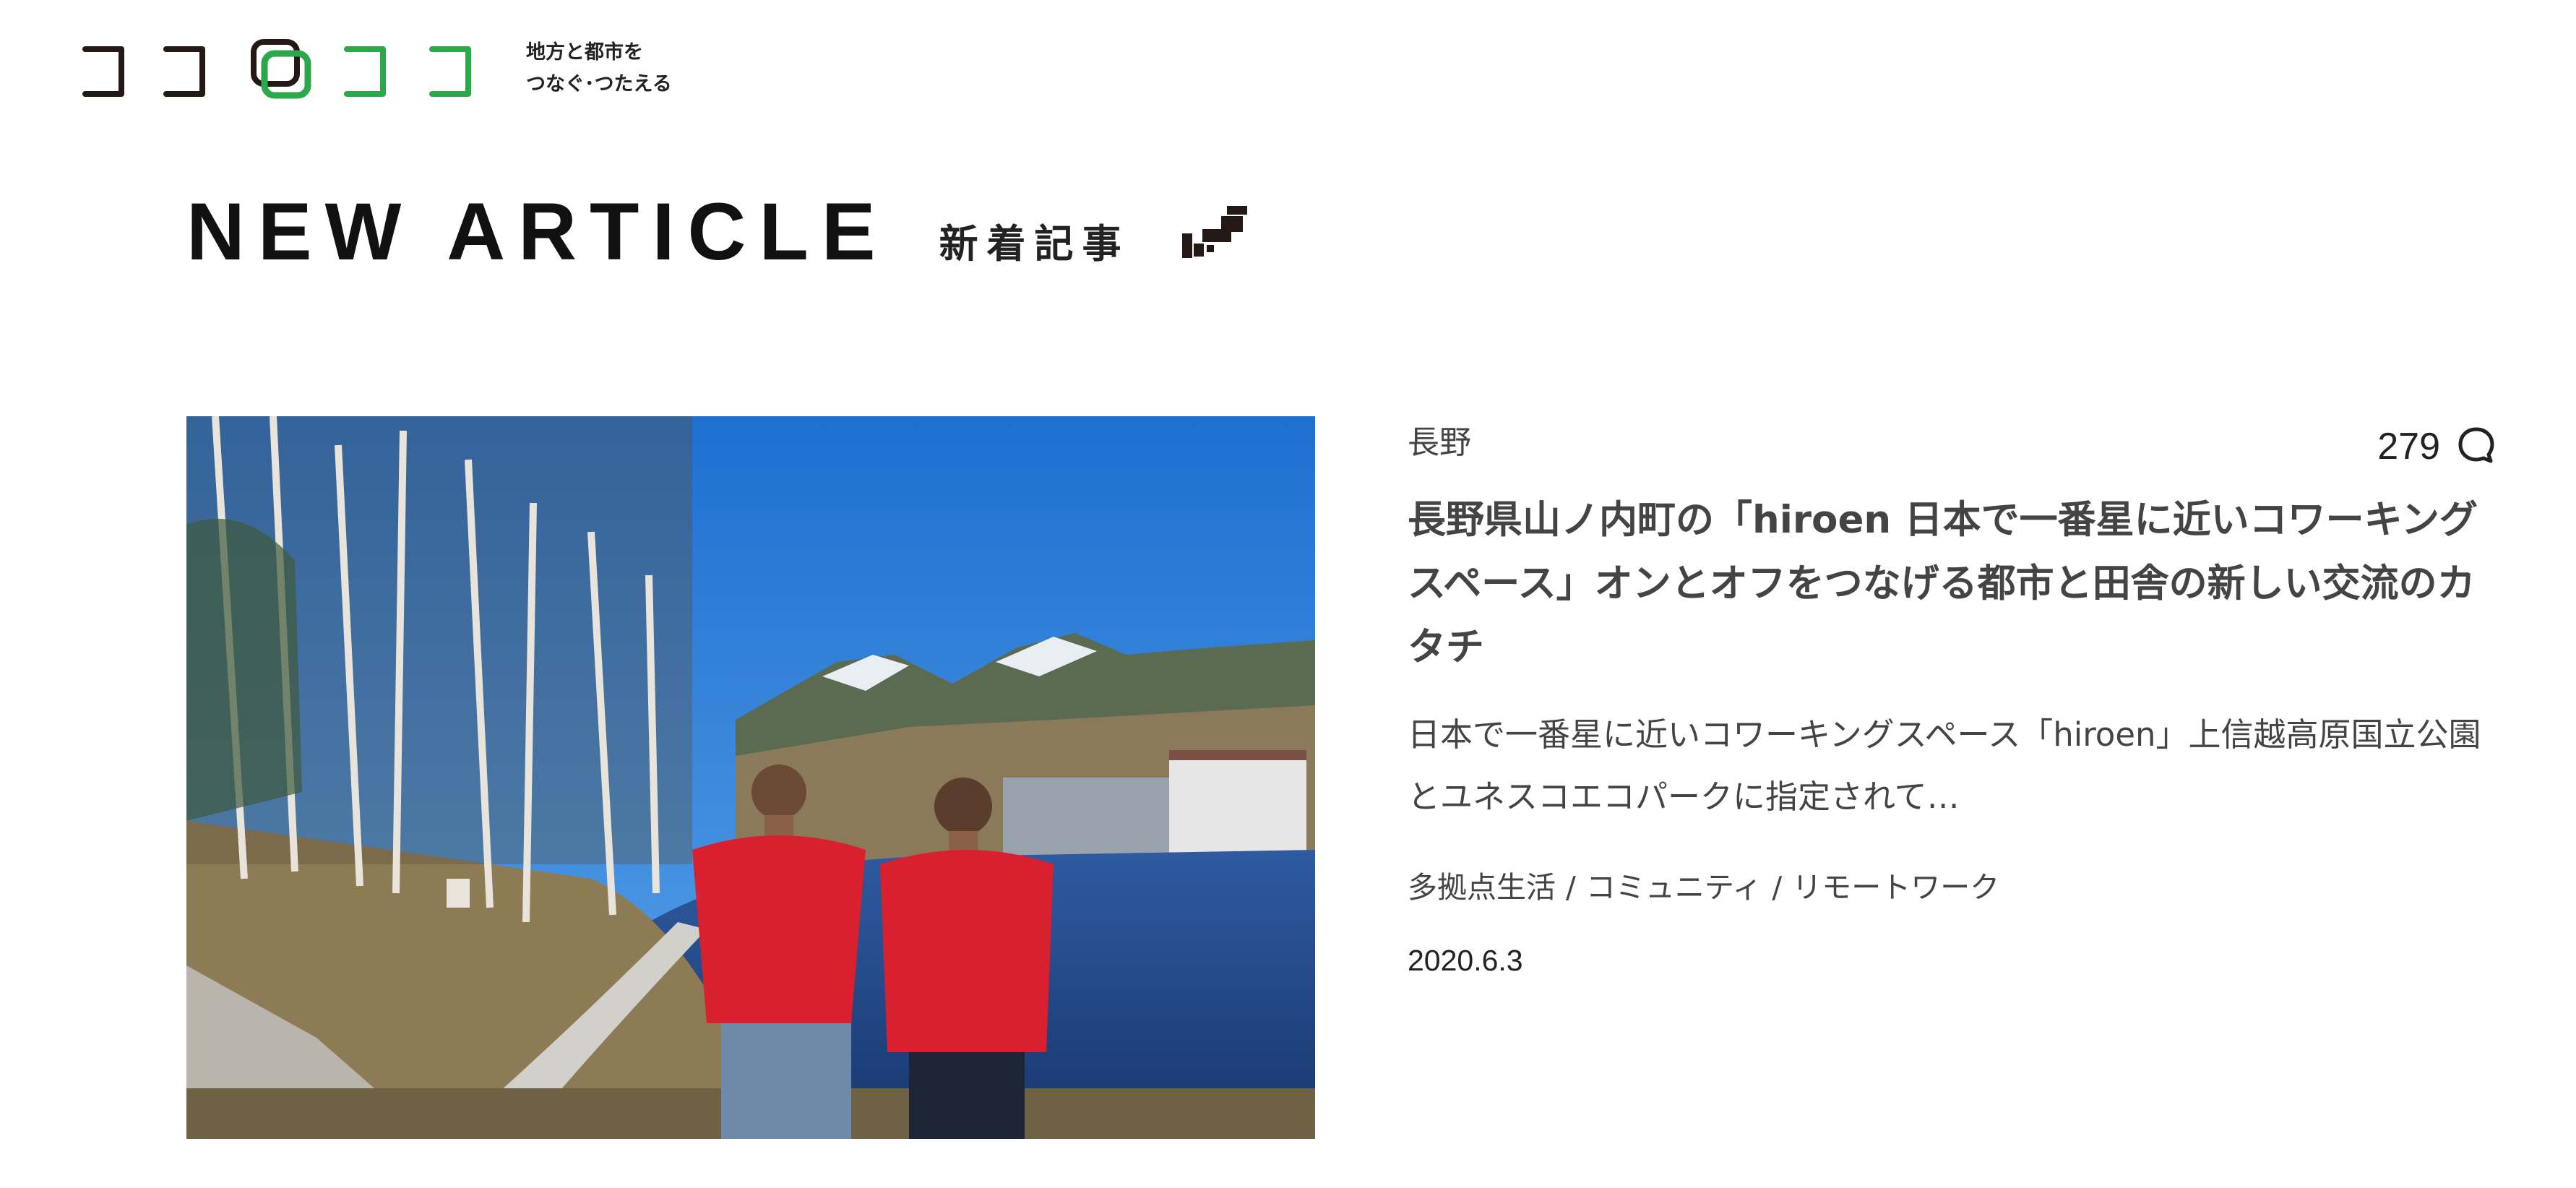 This screenshot has width=2576, height=1188. I want to click on region-label: 長野, so click(1439, 439).